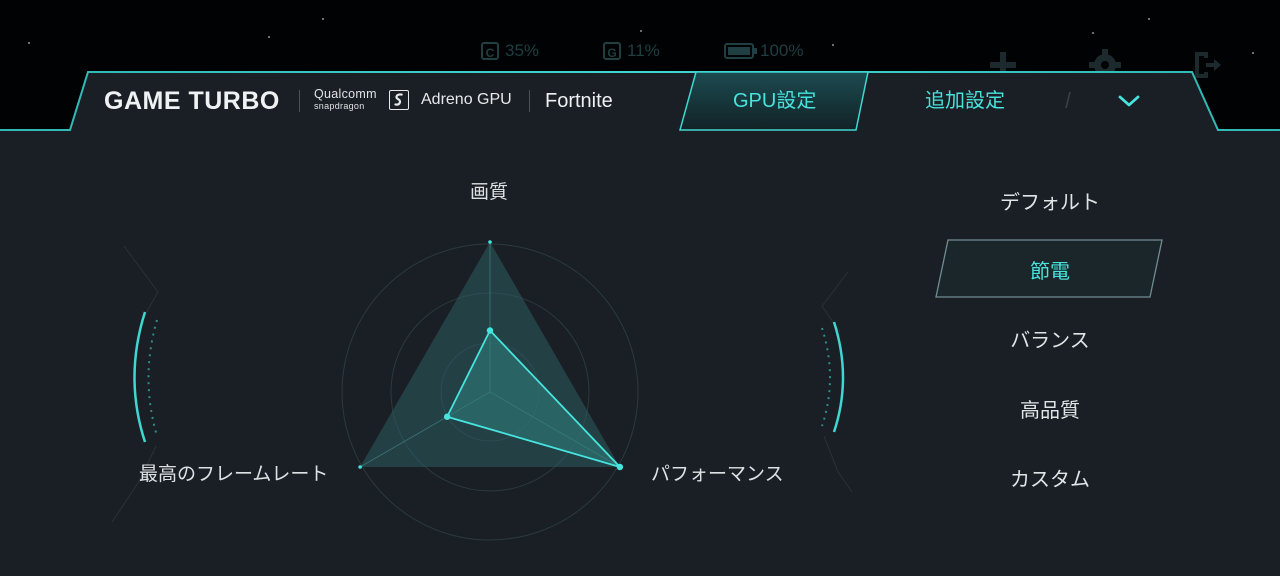  Describe the element at coordinates (466, 99) in the screenshot. I see `gpu-name: Adreno GPU` at that location.